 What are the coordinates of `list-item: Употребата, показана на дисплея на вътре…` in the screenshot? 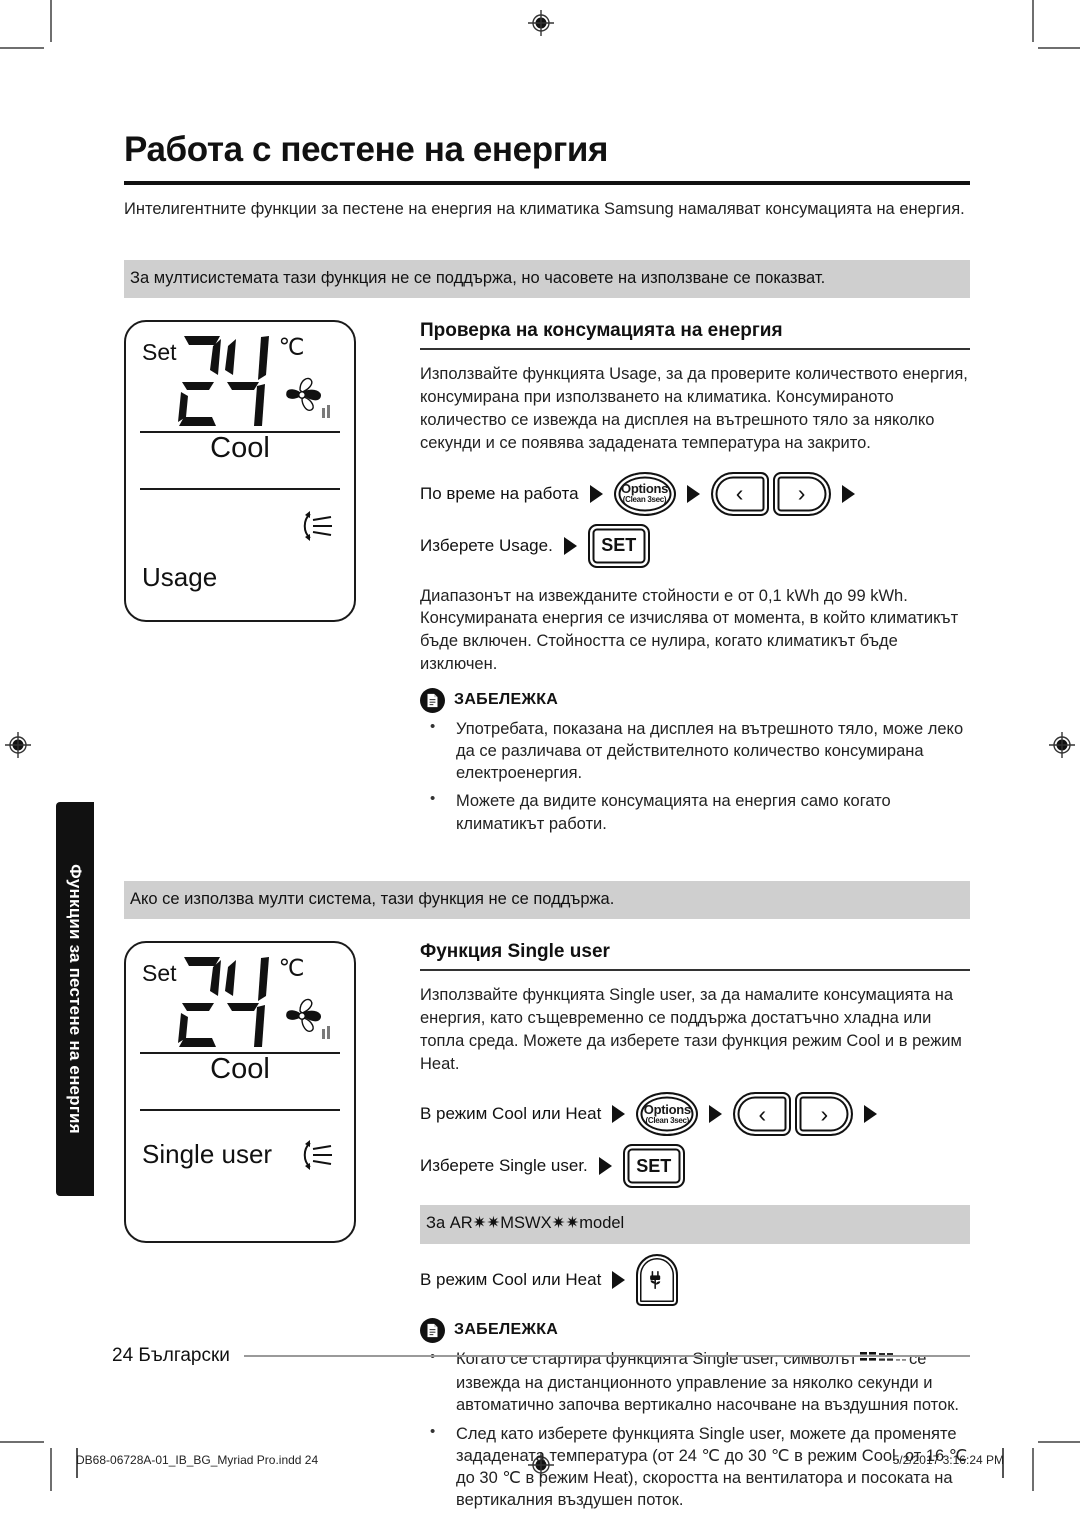 It's located at (695, 751).